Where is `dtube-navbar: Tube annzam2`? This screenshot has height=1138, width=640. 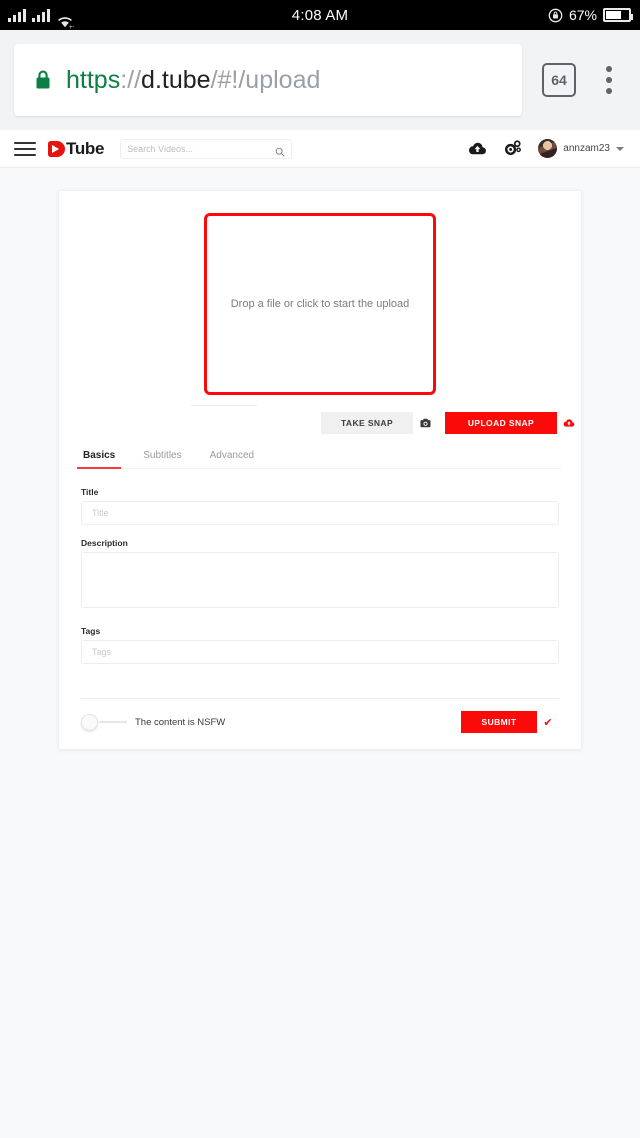 dtube-navbar: Tube annzam2 is located at coordinates (320, 149).